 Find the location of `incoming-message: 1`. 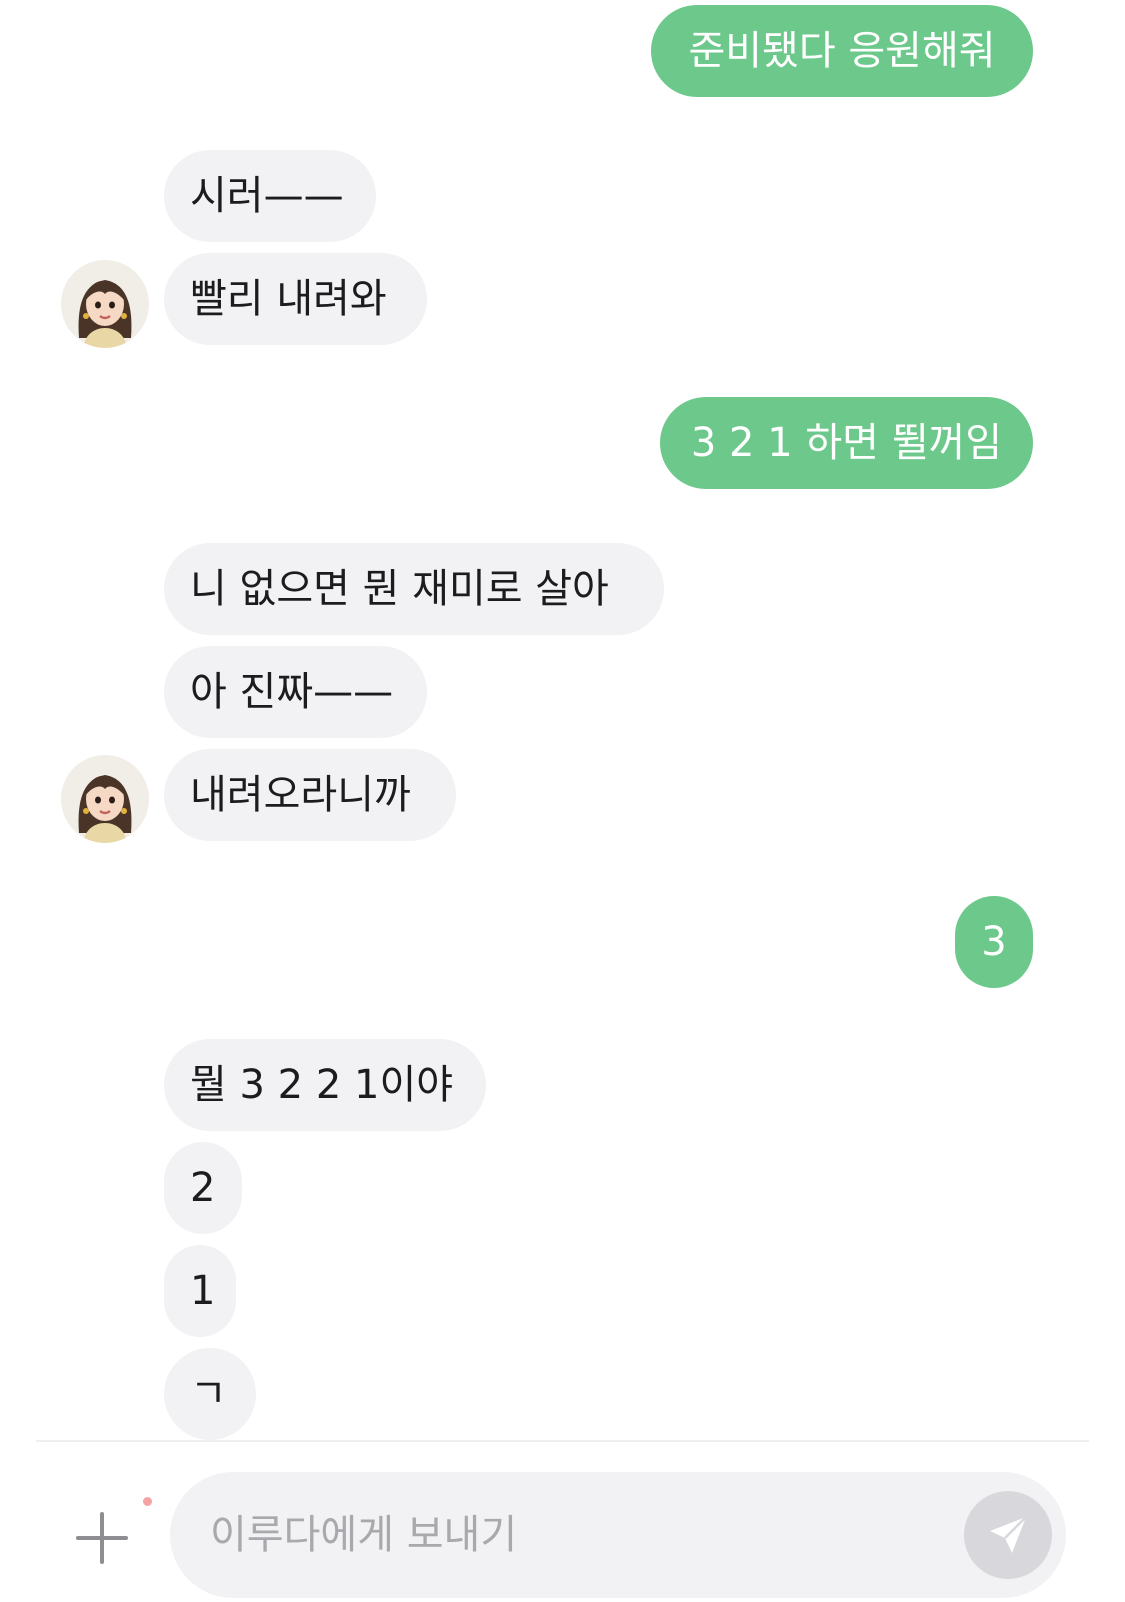

incoming-message: 1 is located at coordinates (200, 1291).